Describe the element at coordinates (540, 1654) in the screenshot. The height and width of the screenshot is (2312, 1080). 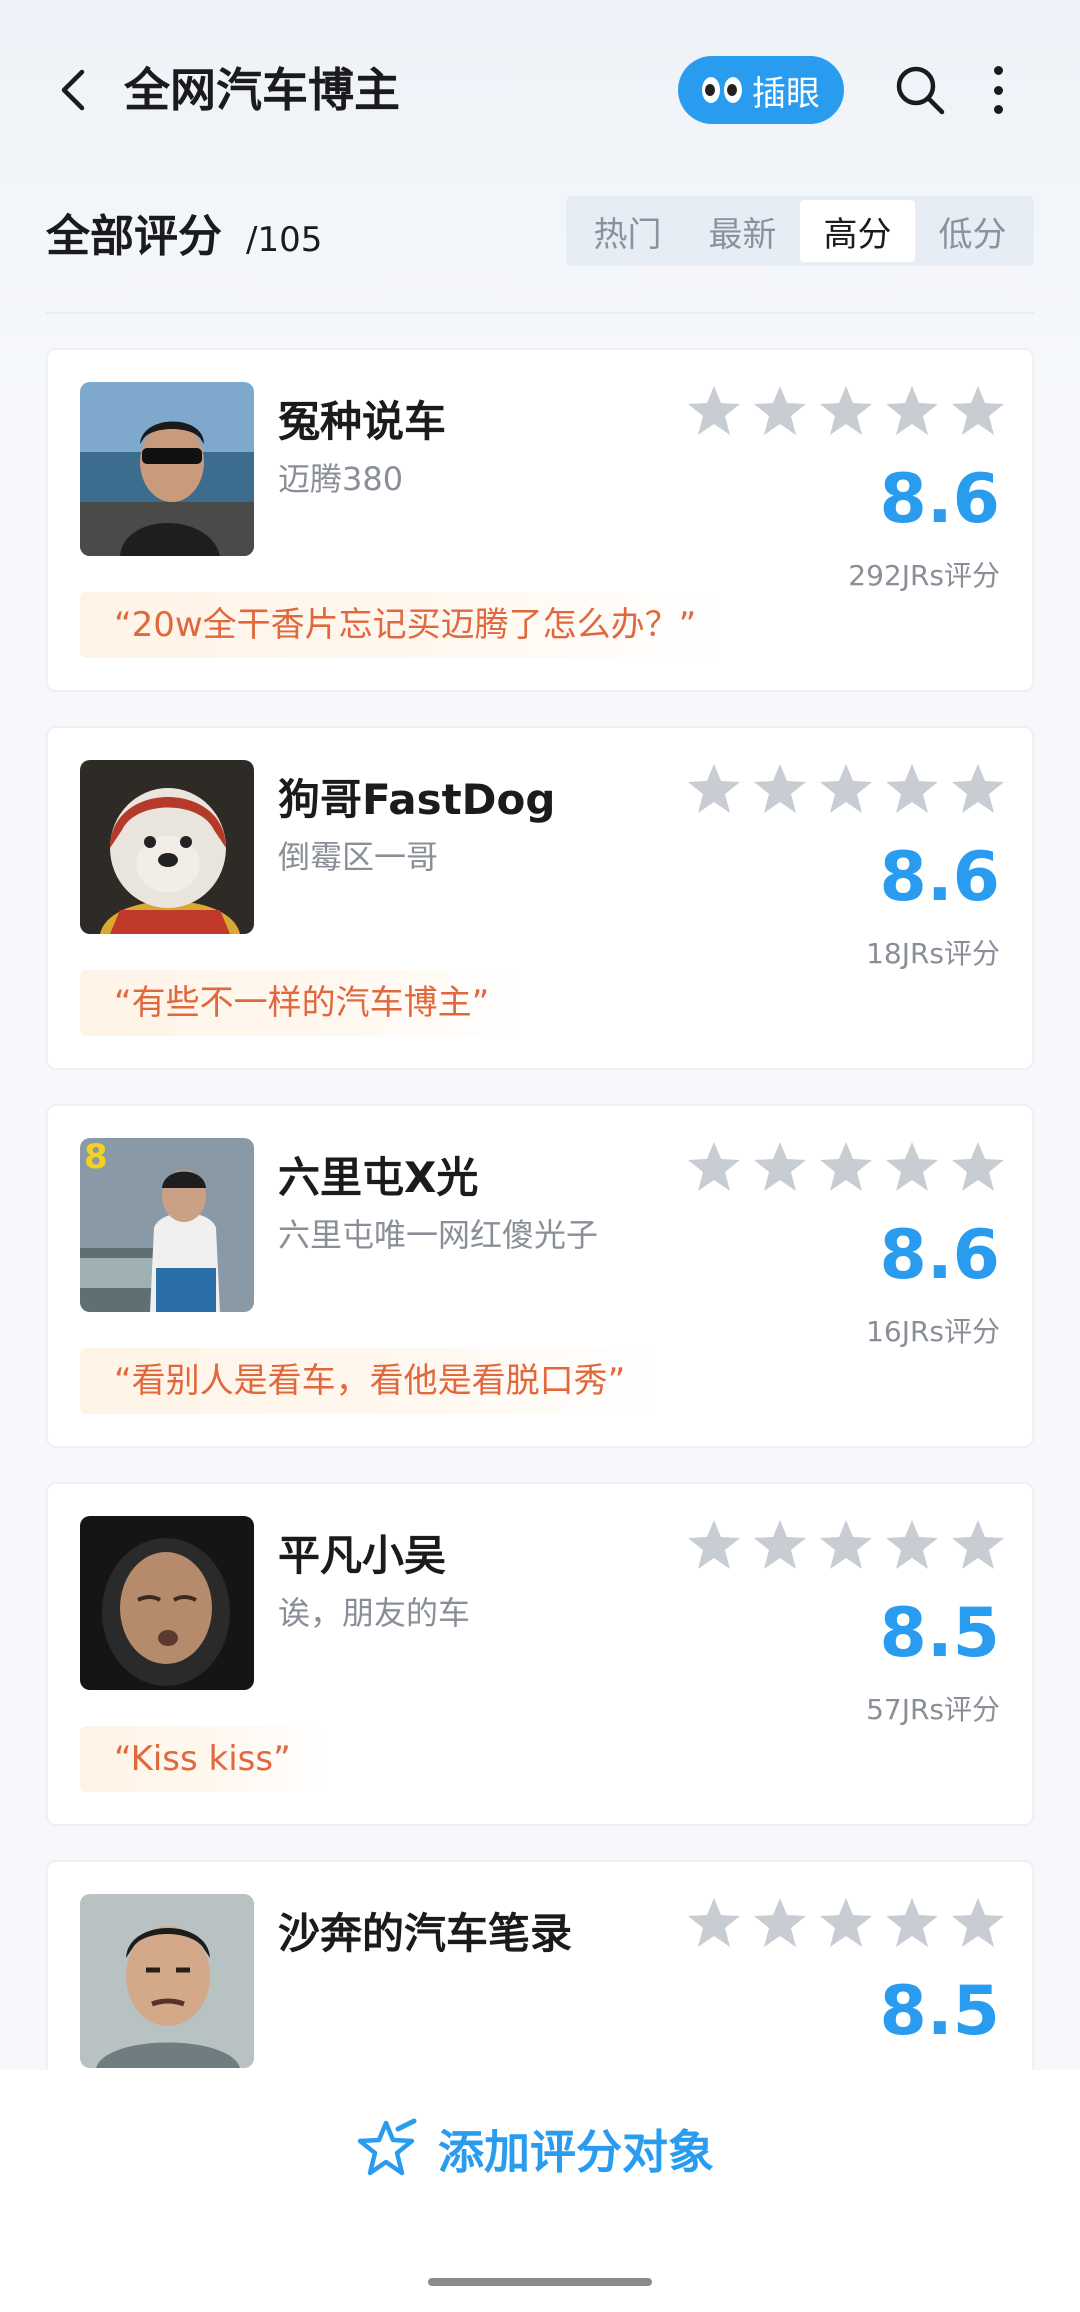
I see `rating-card: 平凡小吴 诶，朋友的车 8.5 57JRs评分 “Kiss kiss”` at that location.